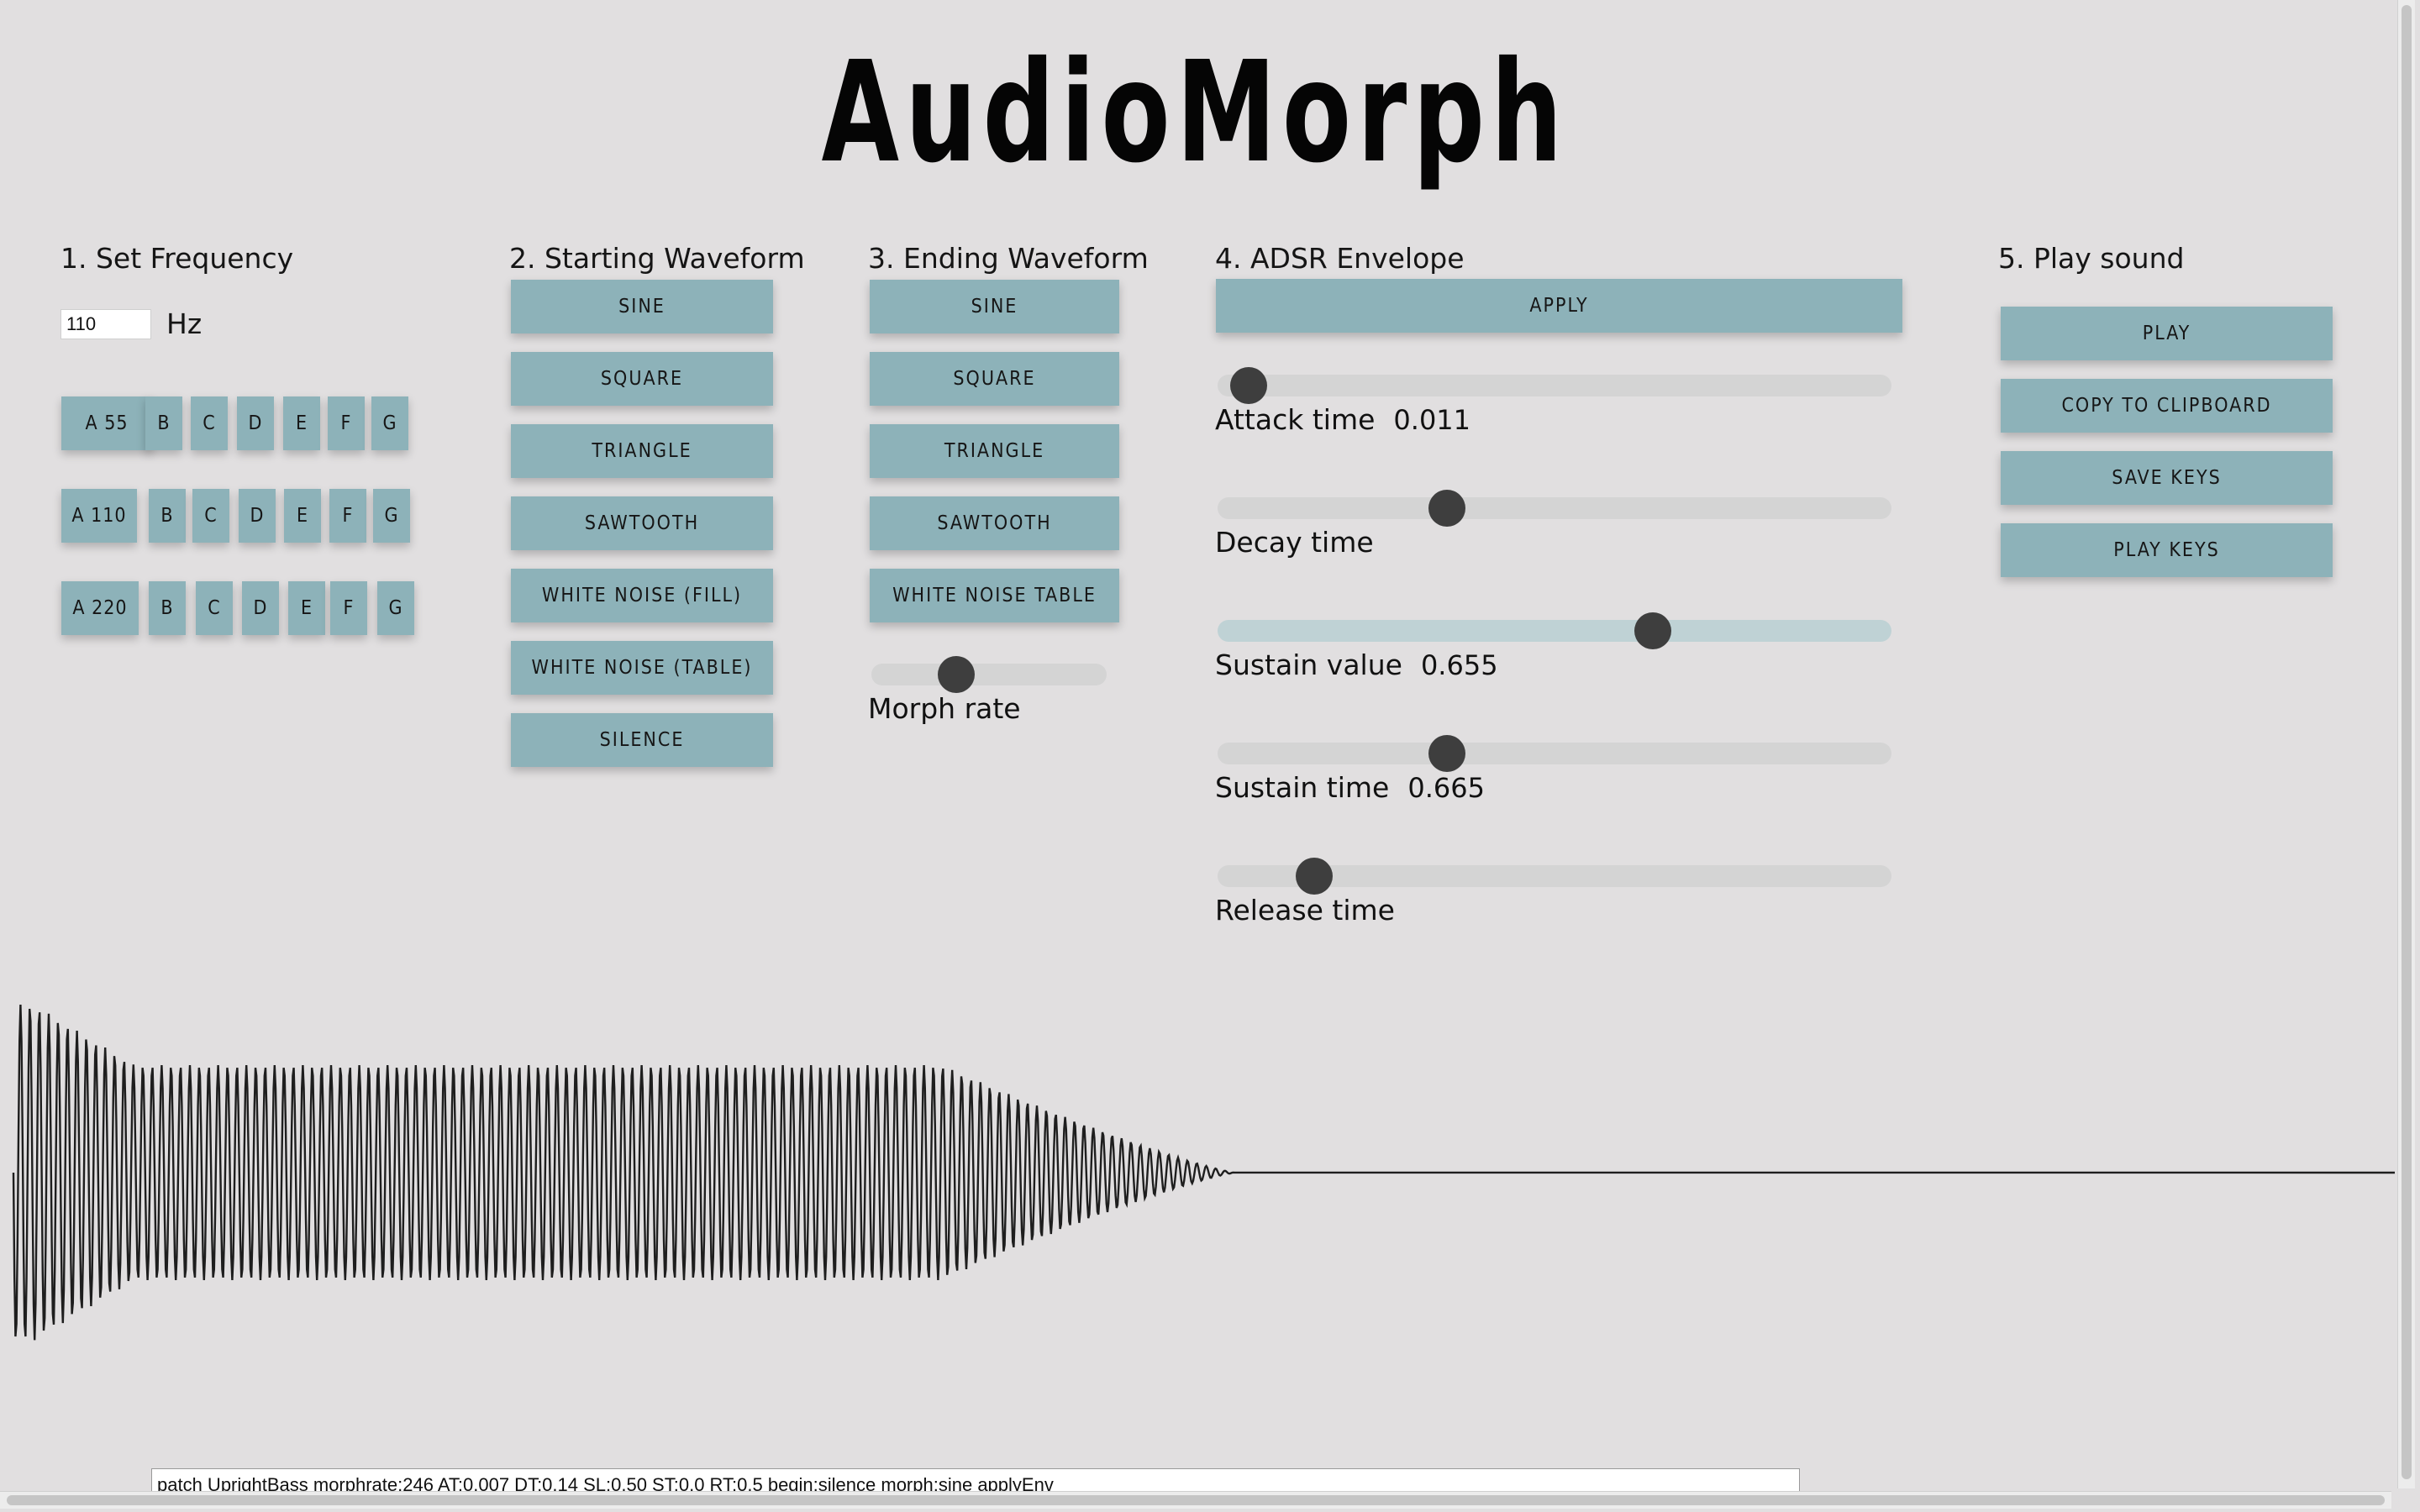  I want to click on app-title: AudioMorph, so click(1195, 113).